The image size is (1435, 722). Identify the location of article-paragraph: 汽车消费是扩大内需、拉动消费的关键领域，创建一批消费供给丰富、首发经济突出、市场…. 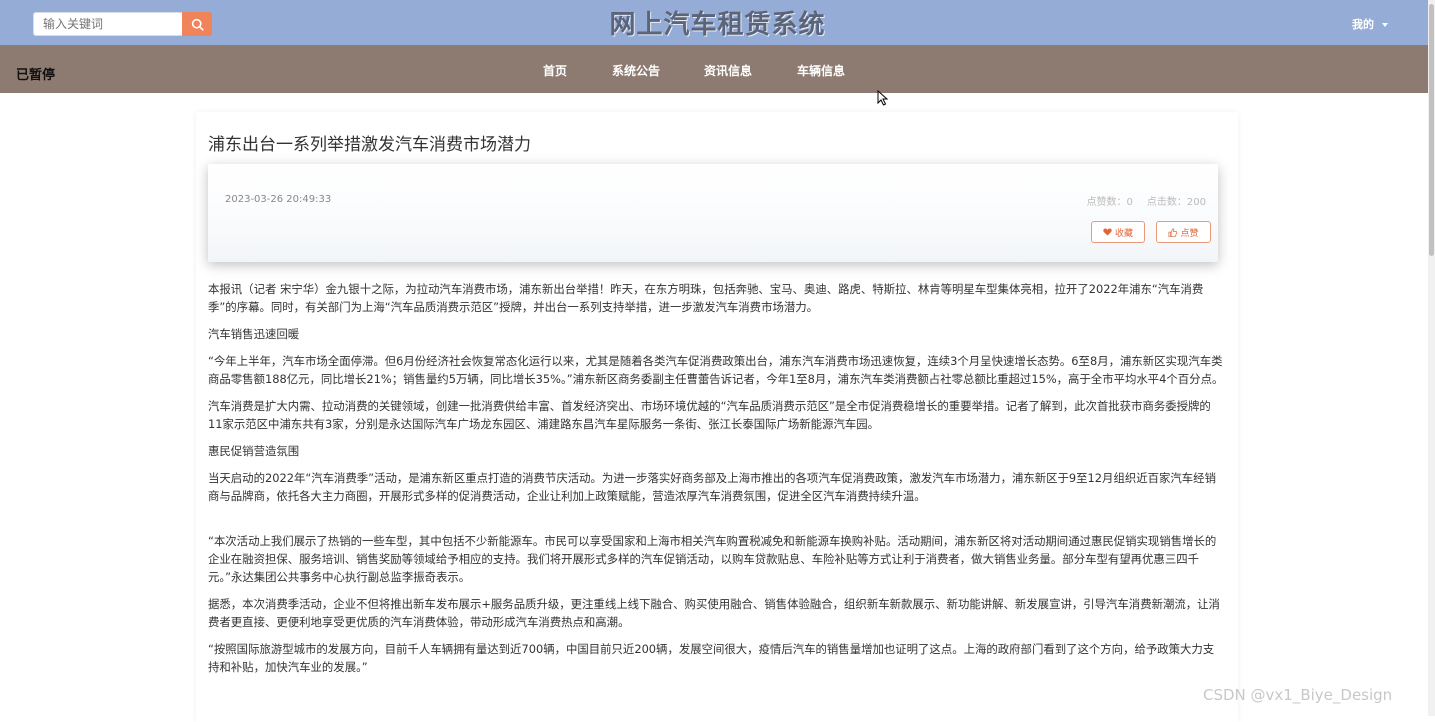
(709, 415).